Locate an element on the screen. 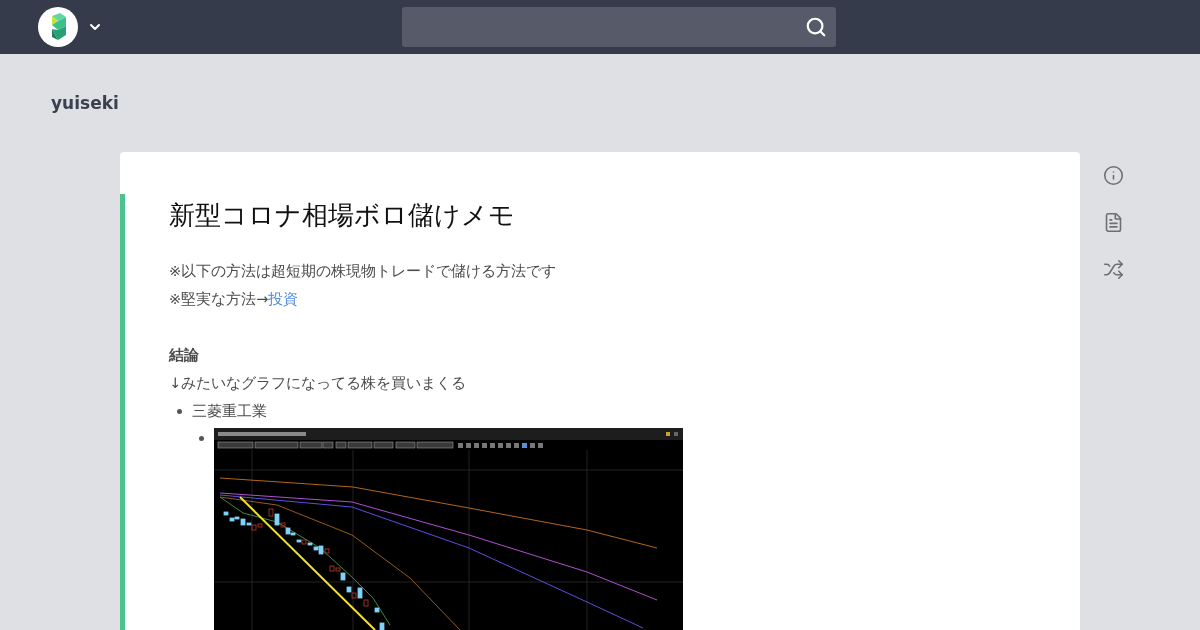  note-text: ※堅実な方法→投資 is located at coordinates (234, 299).